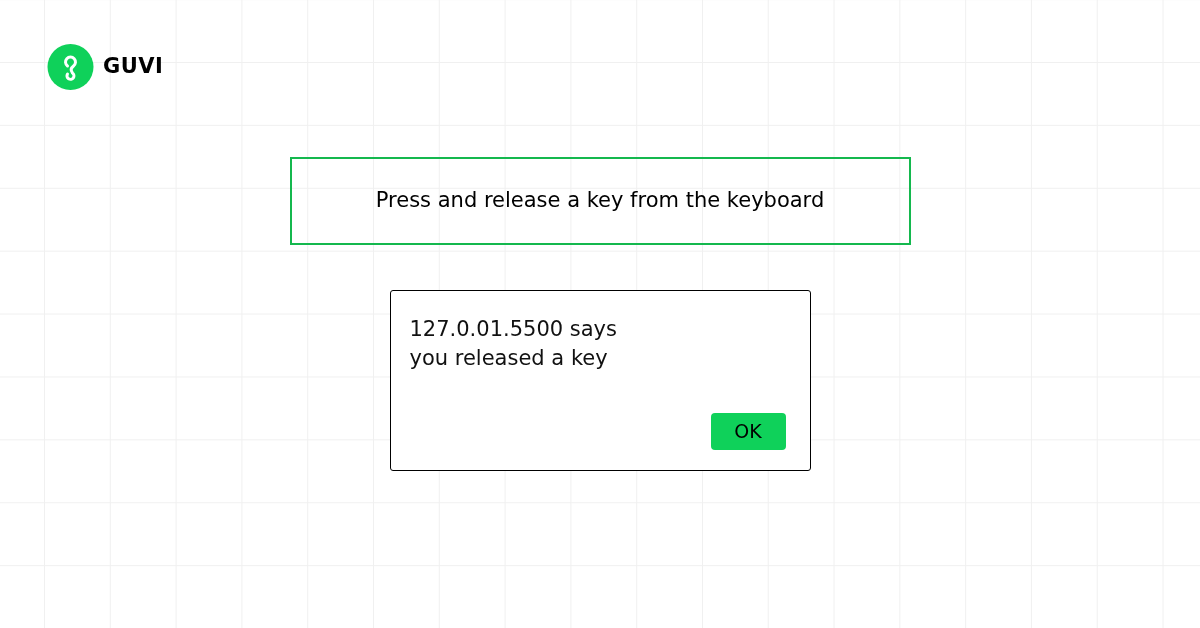  What do you see at coordinates (509, 358) in the screenshot?
I see `alert-message: you released a key` at bounding box center [509, 358].